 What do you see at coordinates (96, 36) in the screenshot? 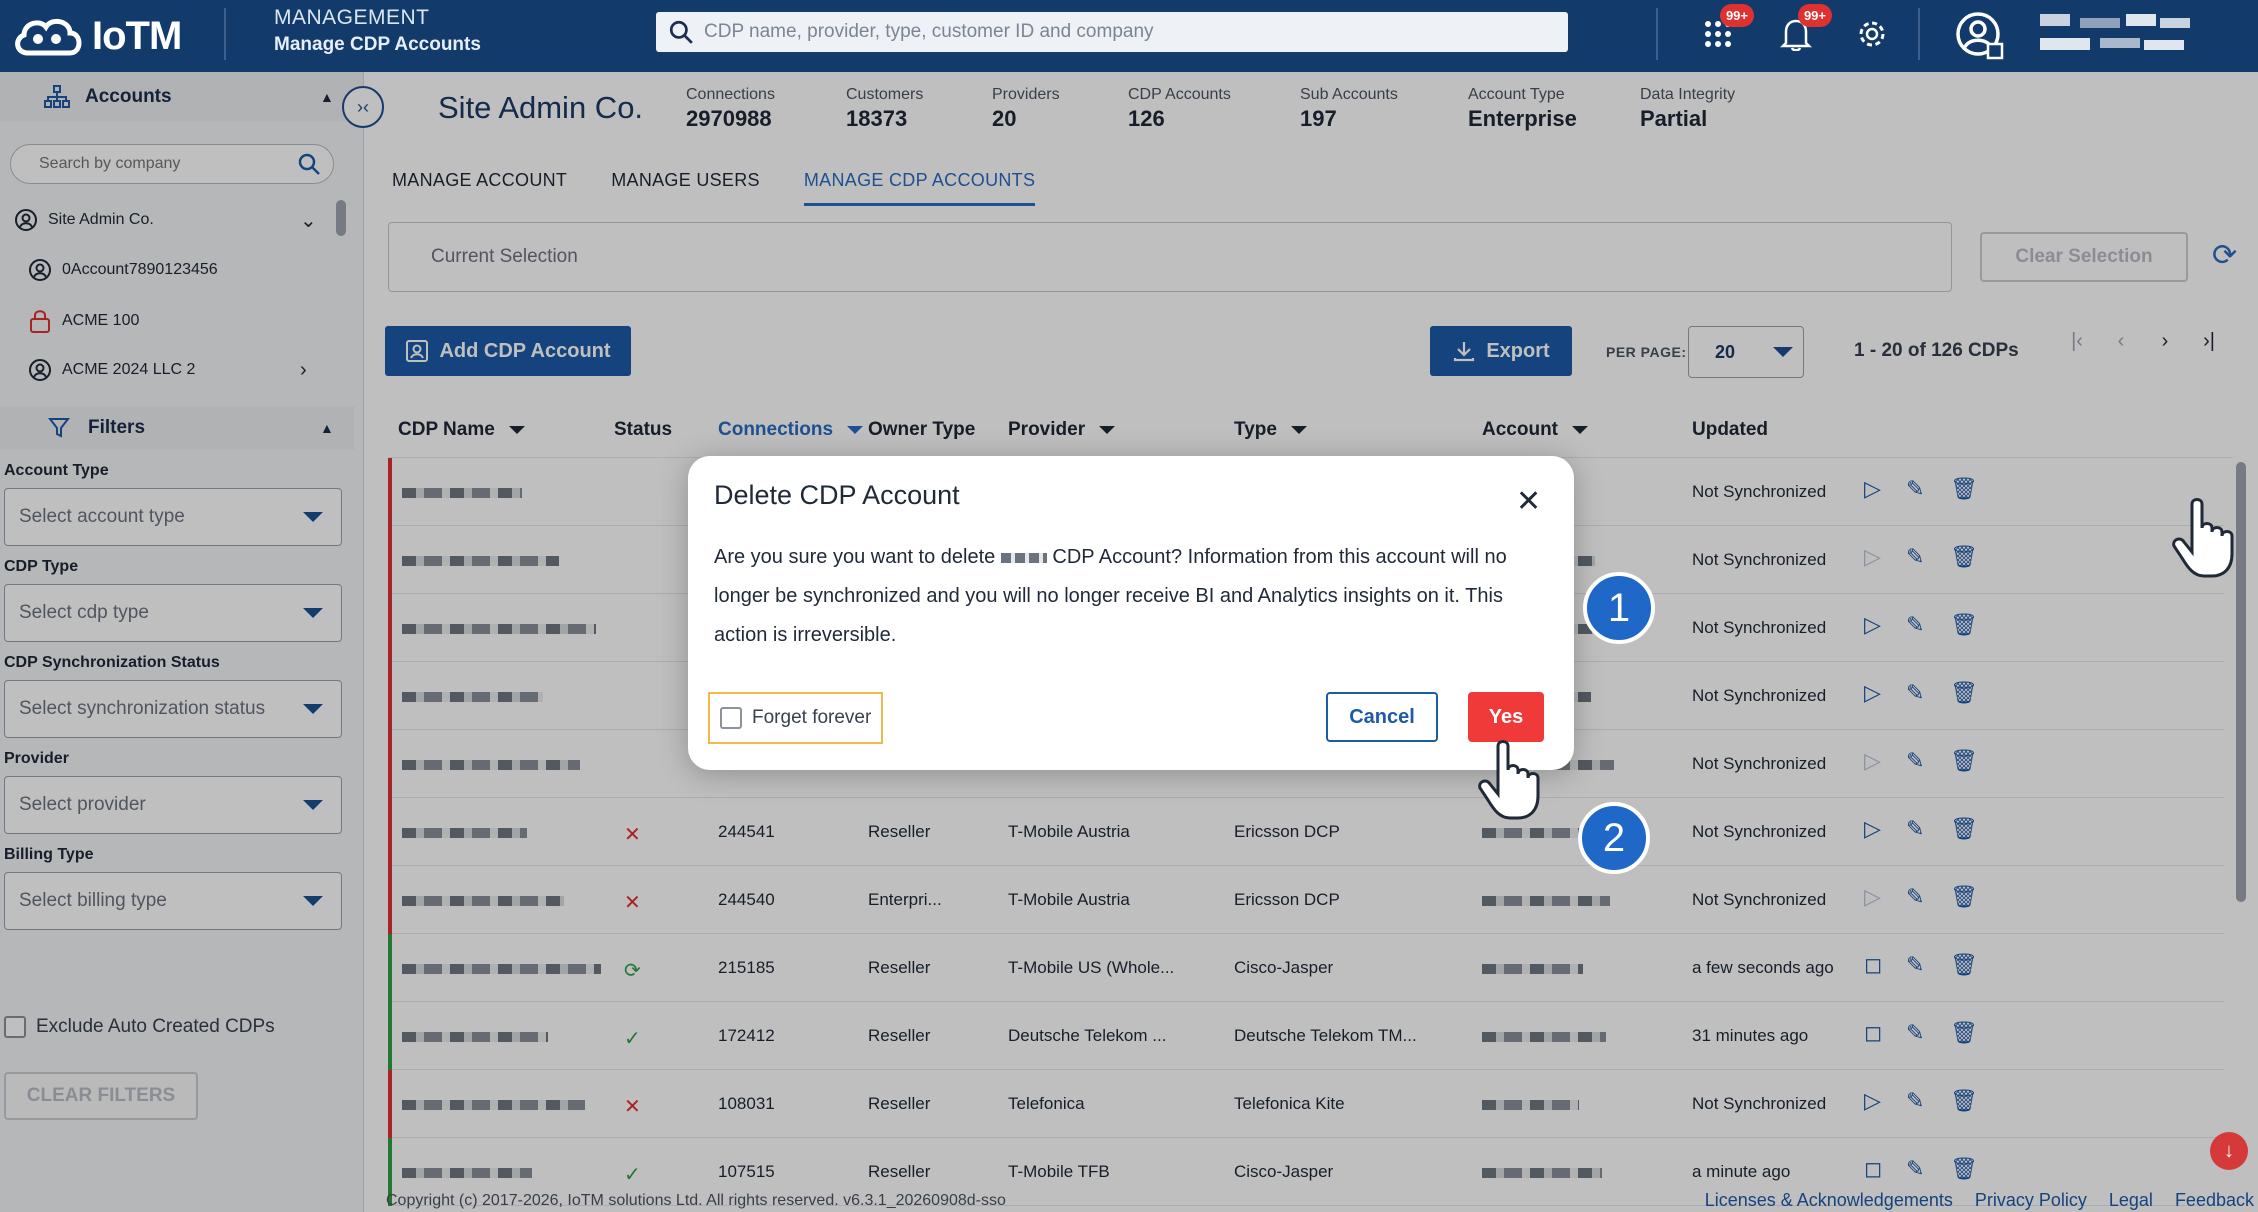
I see `app-logo: IoTM` at bounding box center [96, 36].